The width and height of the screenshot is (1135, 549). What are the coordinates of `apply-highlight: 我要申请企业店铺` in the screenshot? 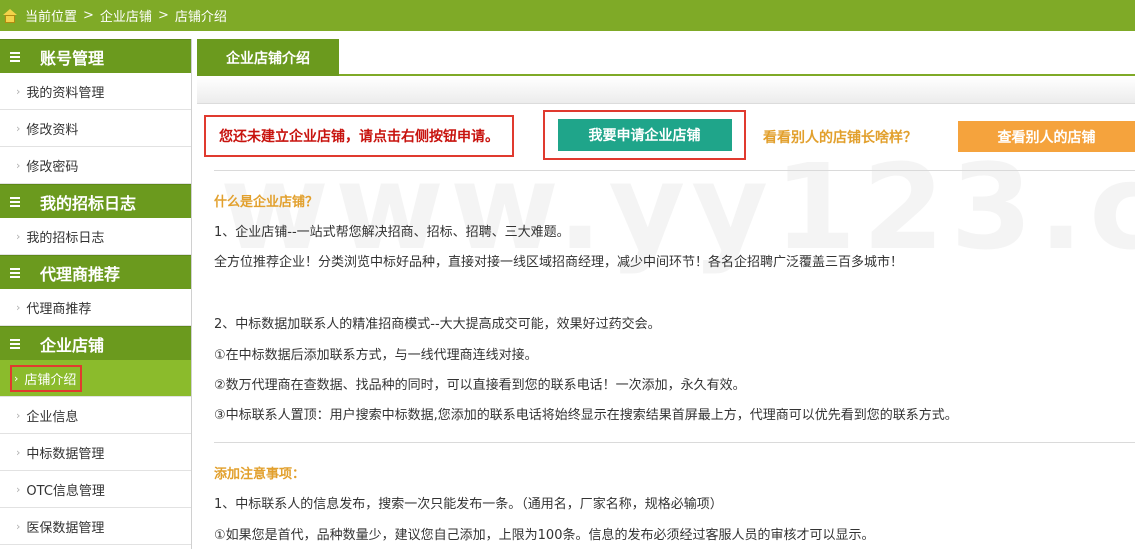 It's located at (644, 135).